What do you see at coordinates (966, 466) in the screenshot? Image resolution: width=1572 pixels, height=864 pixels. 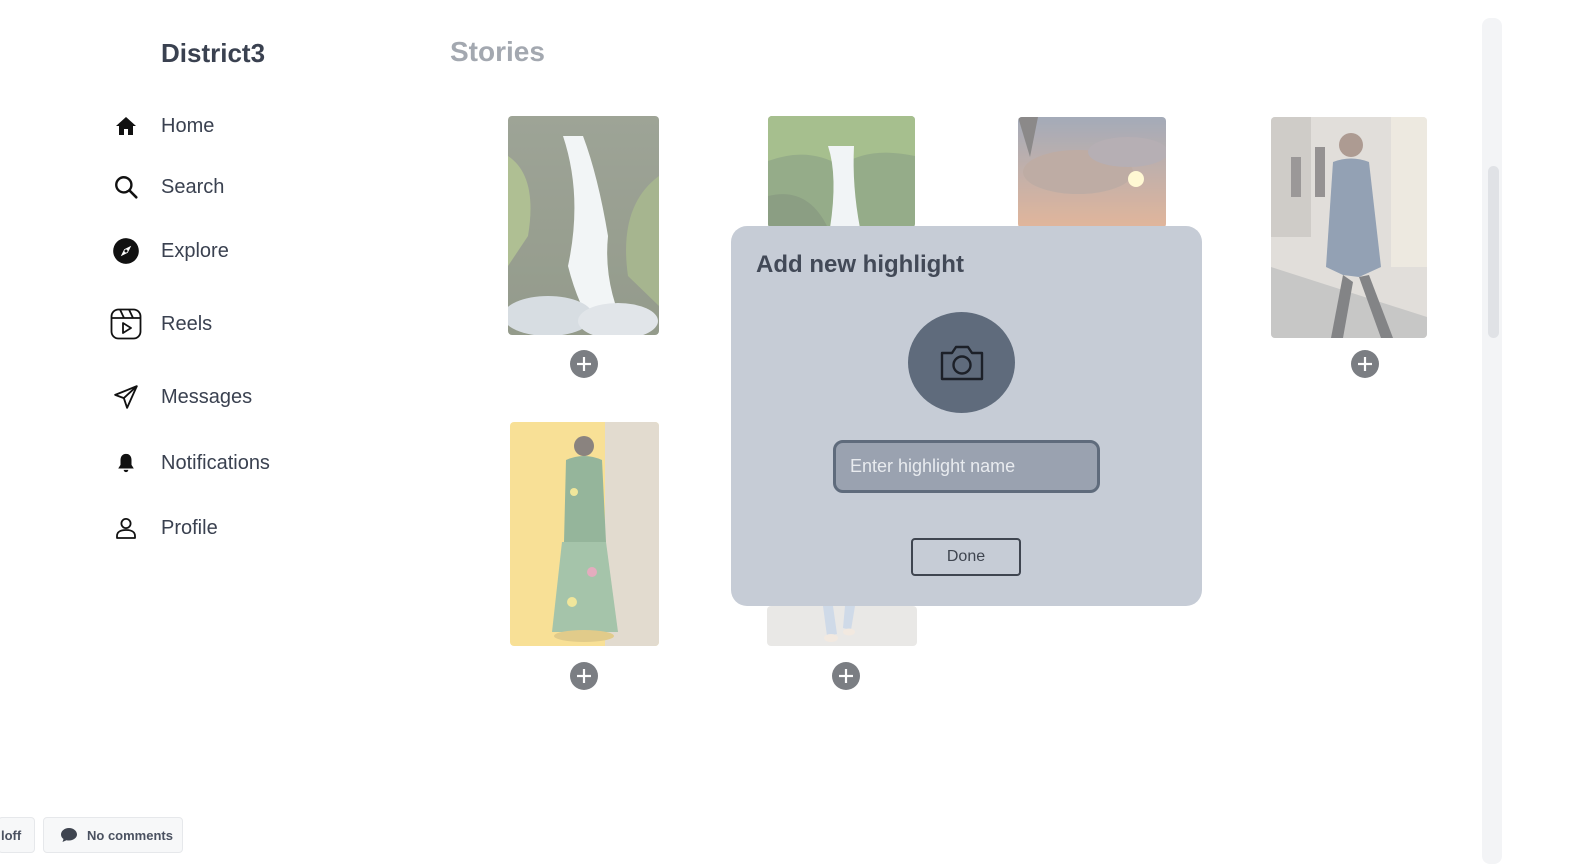 I see `highlight-name-input` at bounding box center [966, 466].